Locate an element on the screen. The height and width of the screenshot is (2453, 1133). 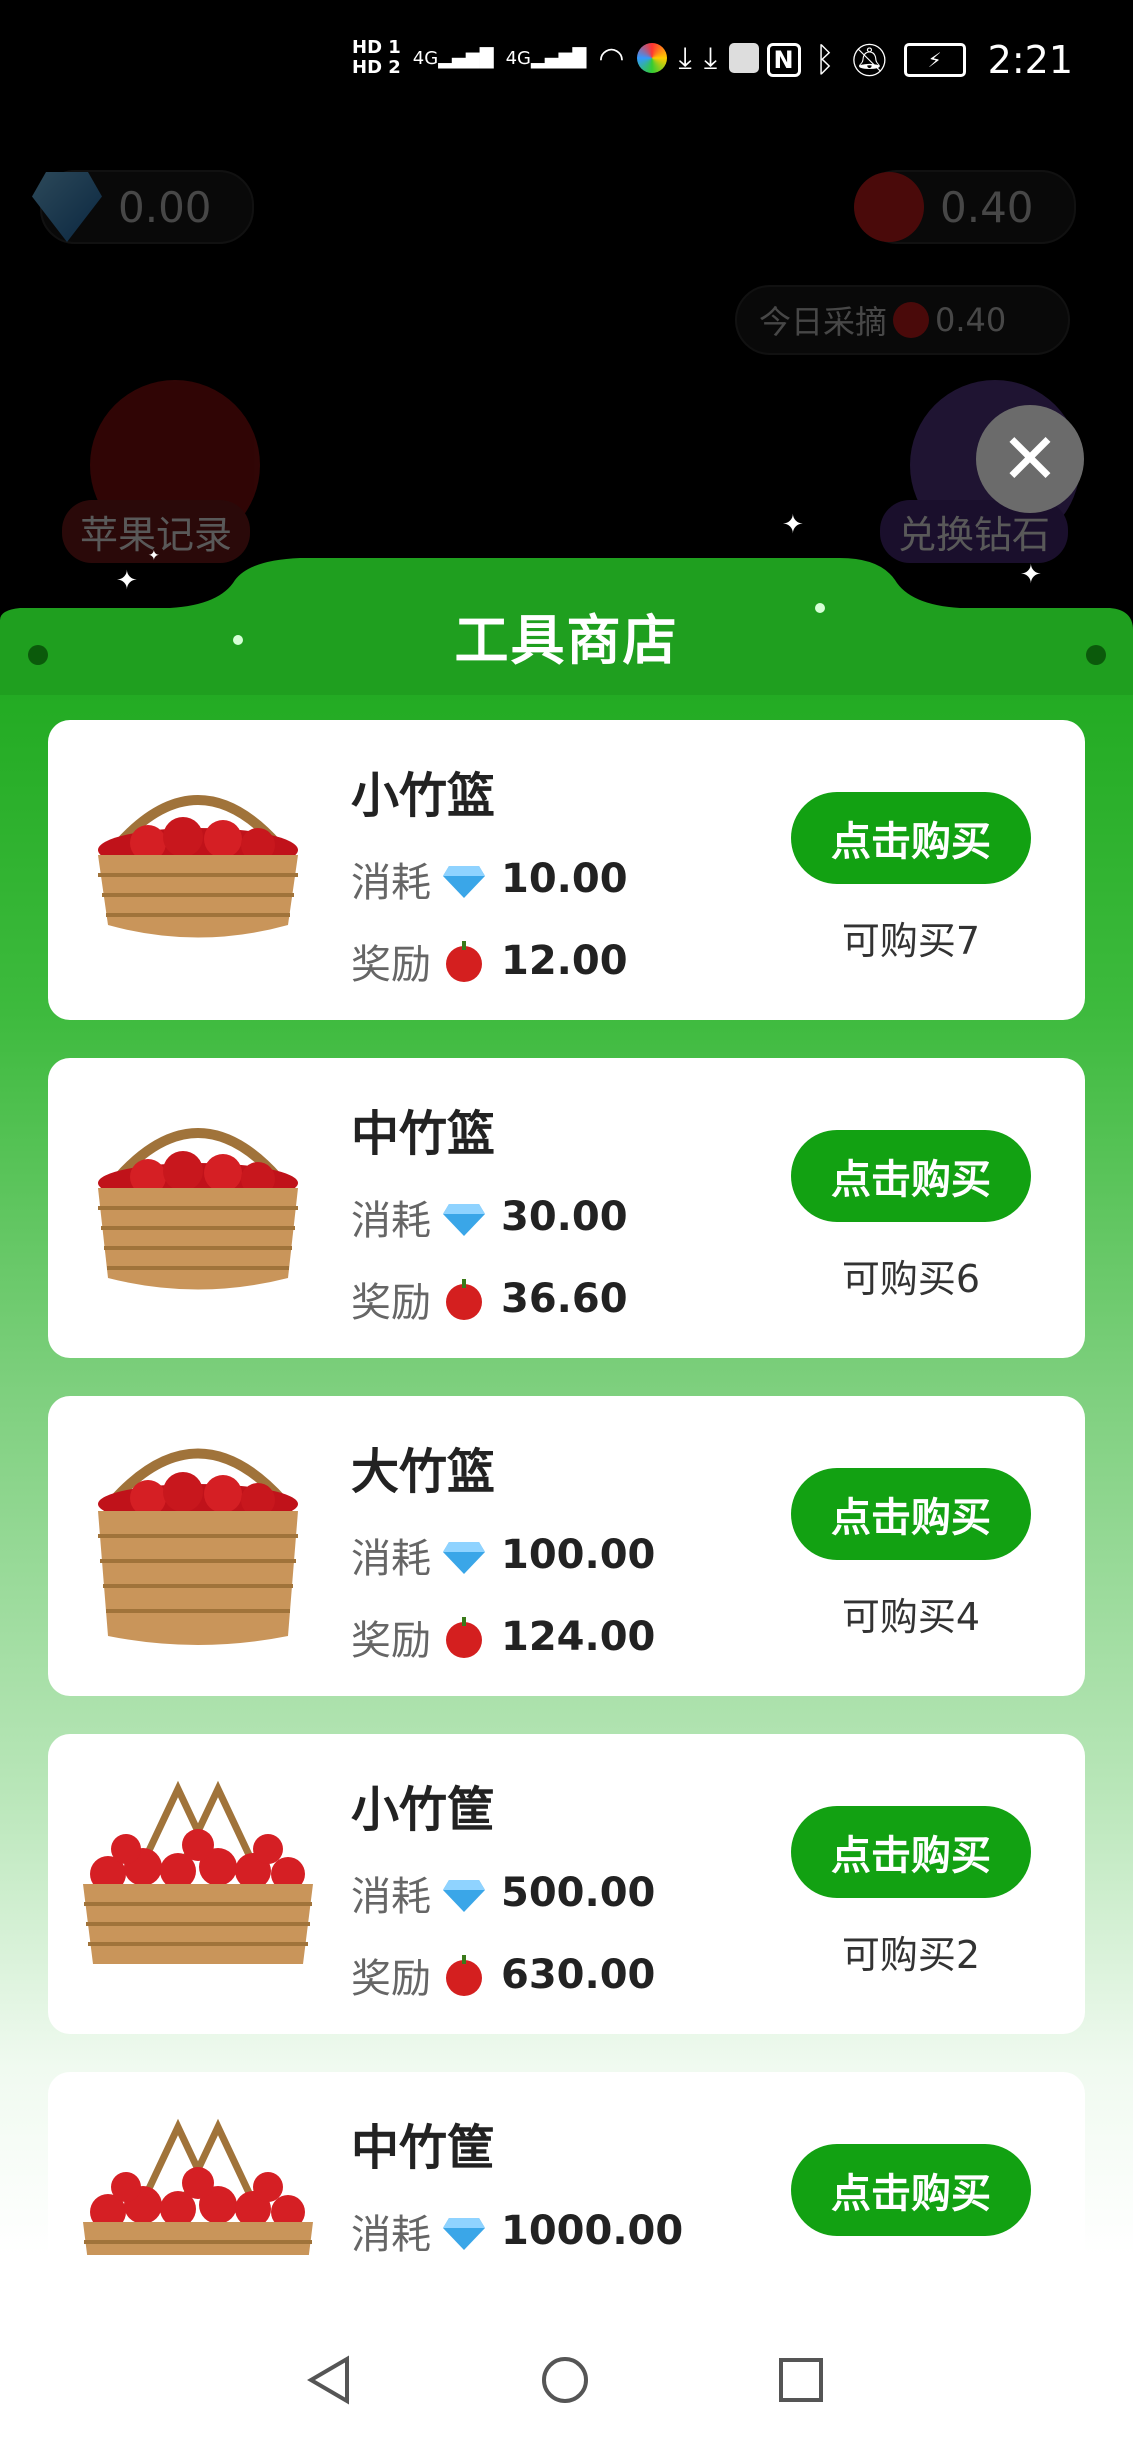
shop-title: 工具商店 is located at coordinates (566, 640).